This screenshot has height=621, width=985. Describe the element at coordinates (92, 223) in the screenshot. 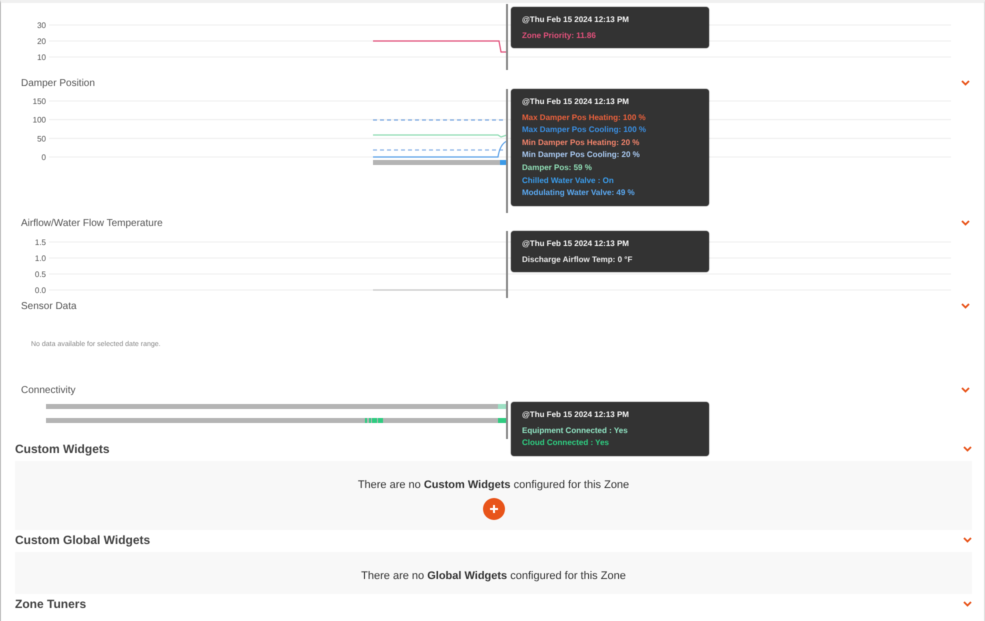

I see `section-title: Airflow/Water Flow Temperature` at that location.